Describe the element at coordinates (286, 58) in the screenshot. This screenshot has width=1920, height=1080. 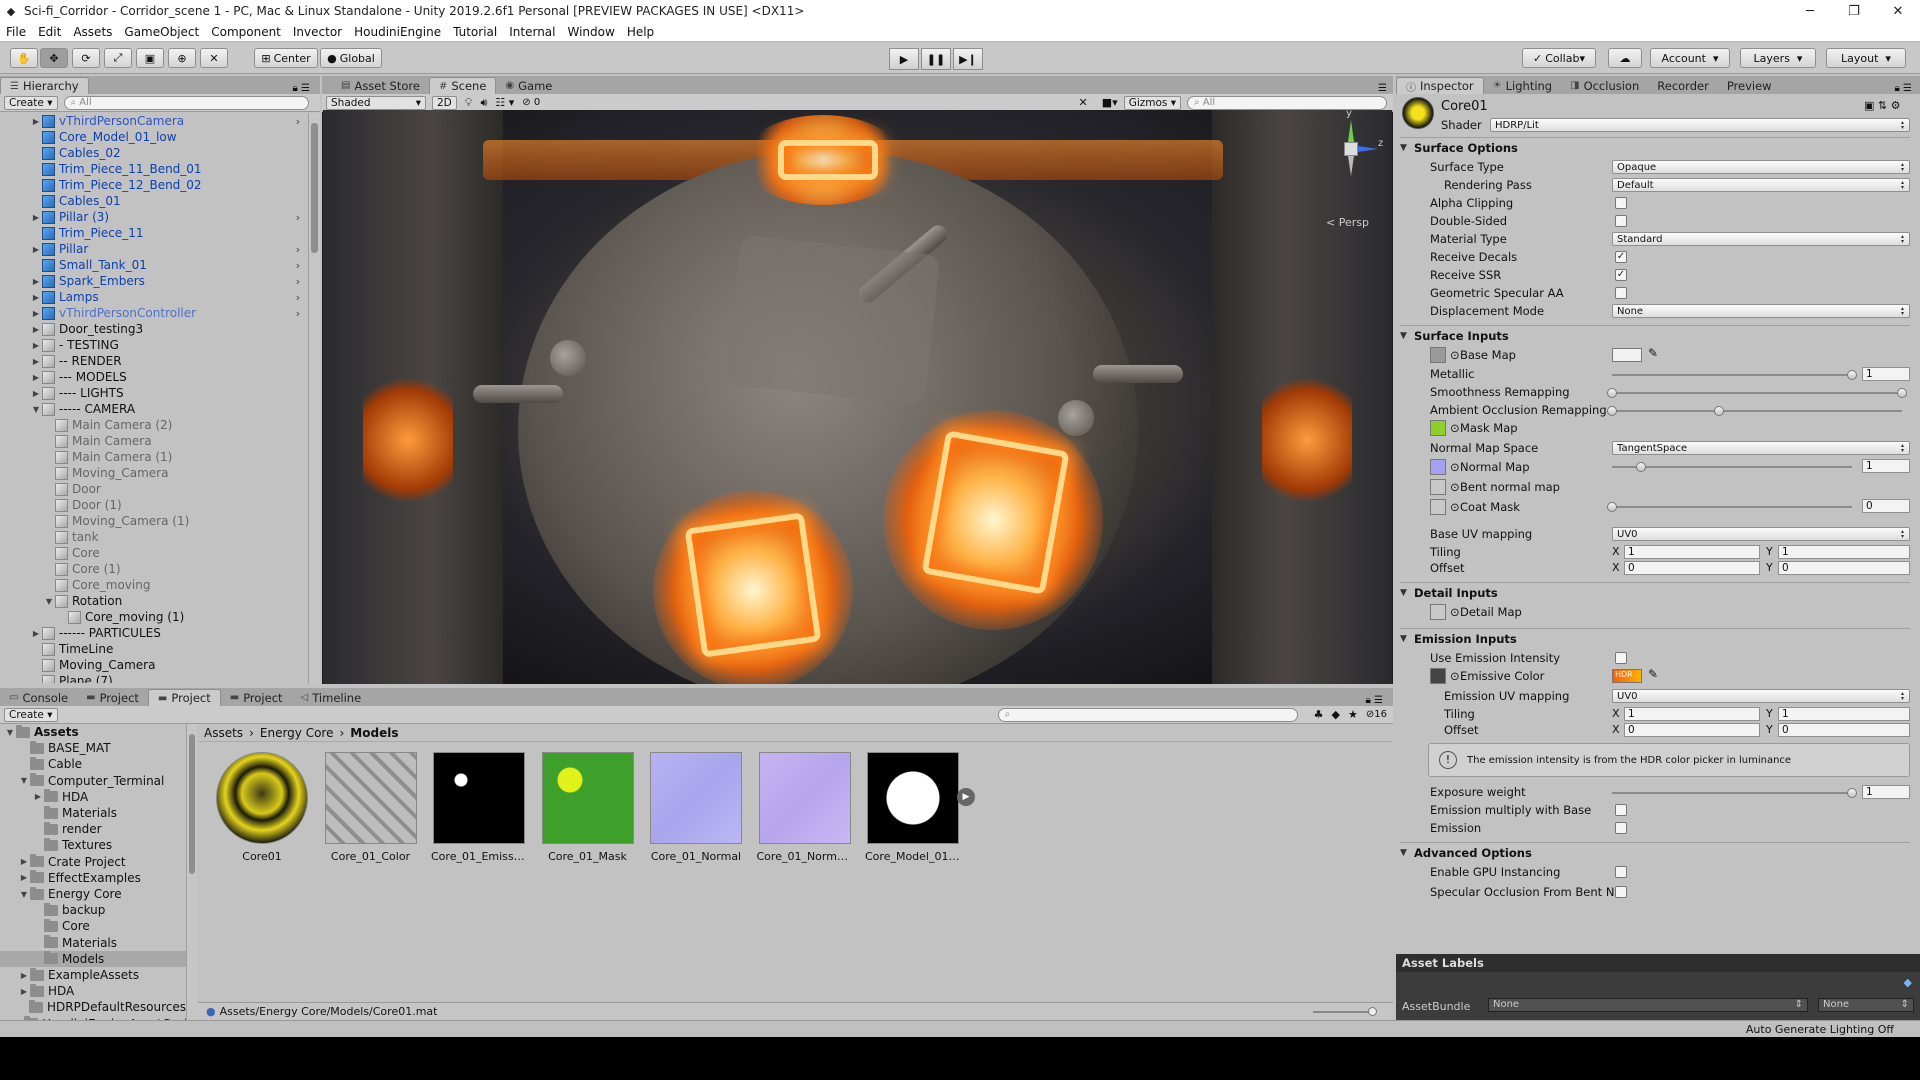
I see `pivot-center-button: ⊞ Center` at that location.